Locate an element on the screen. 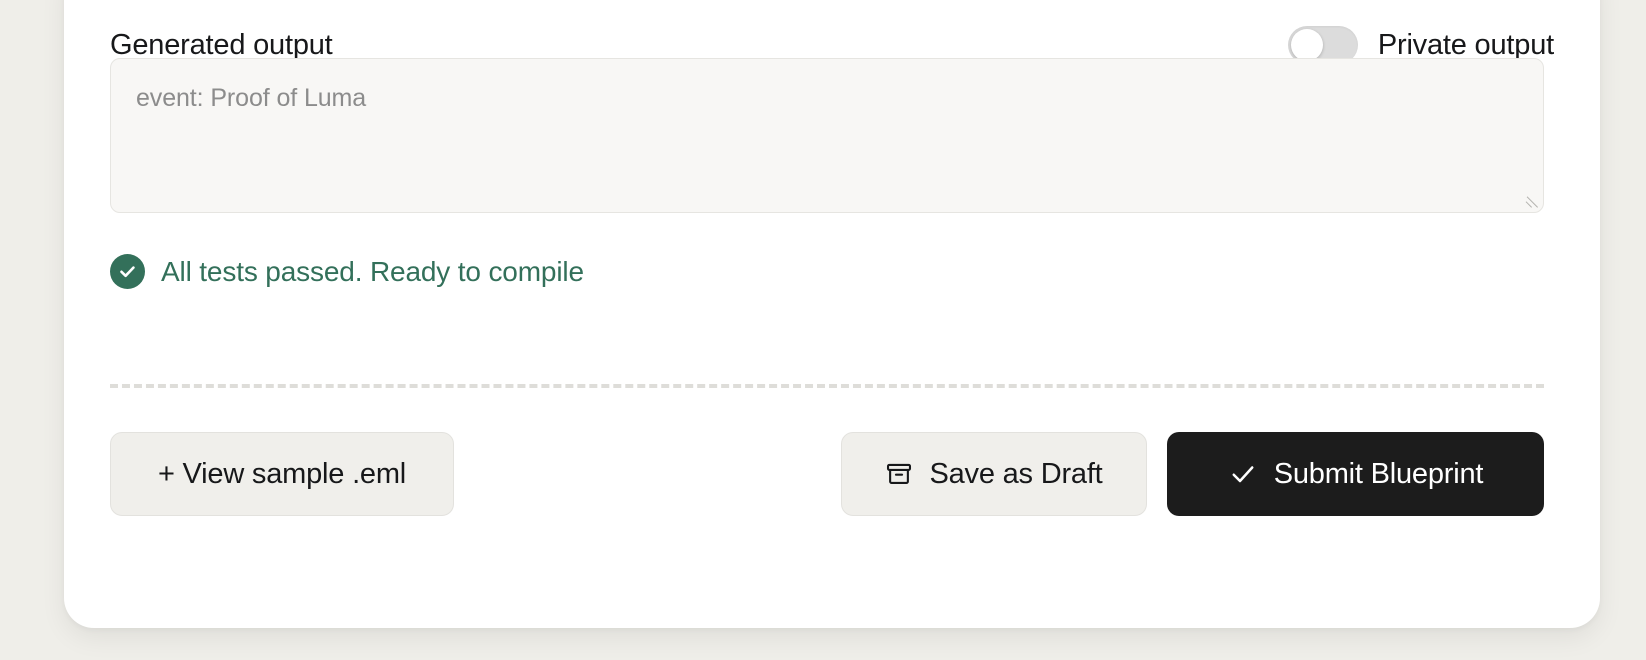  check-icon is located at coordinates (1243, 474).